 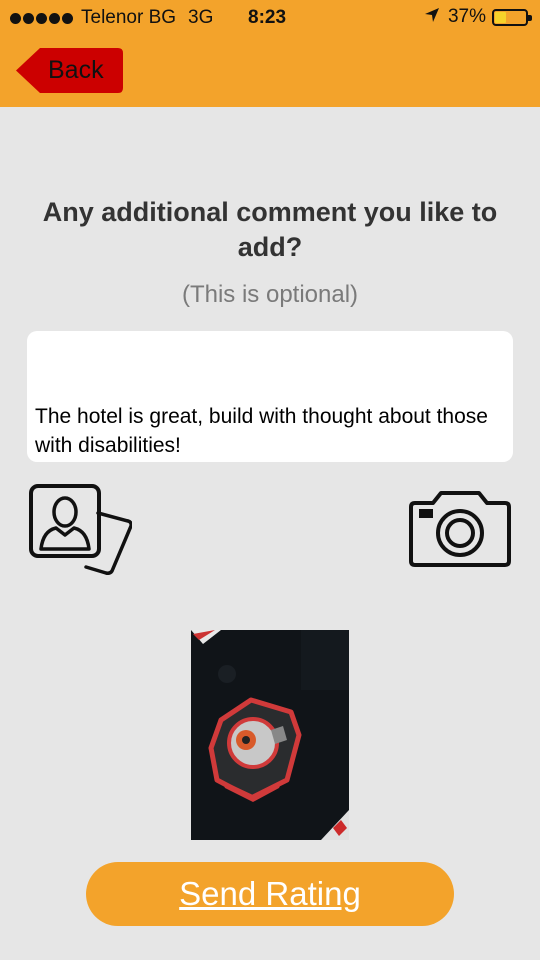 What do you see at coordinates (129, 17) in the screenshot?
I see `carrier-name: Telenor BG` at bounding box center [129, 17].